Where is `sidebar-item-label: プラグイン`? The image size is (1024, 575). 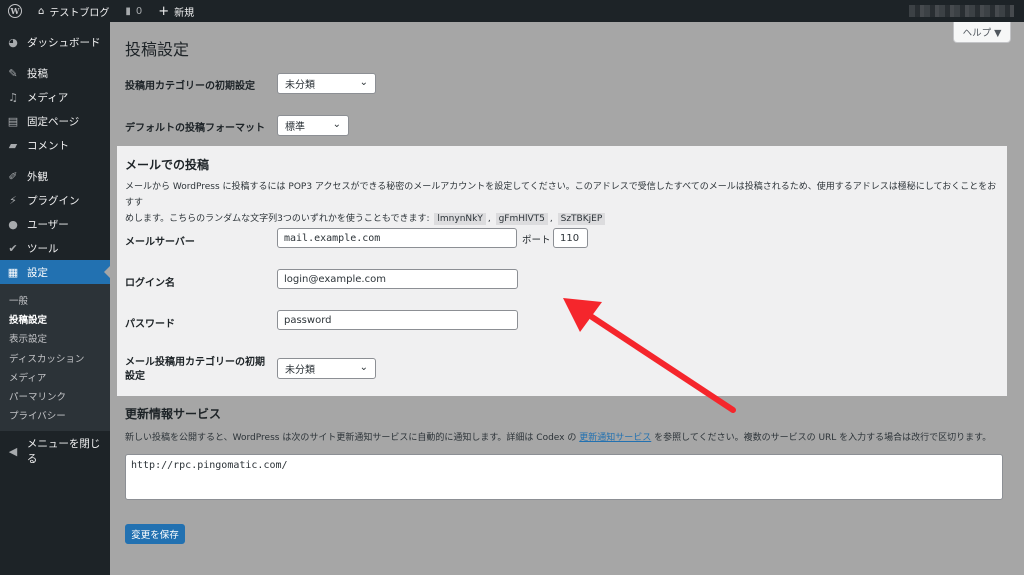
sidebar-item-label: プラグイン is located at coordinates (53, 200).